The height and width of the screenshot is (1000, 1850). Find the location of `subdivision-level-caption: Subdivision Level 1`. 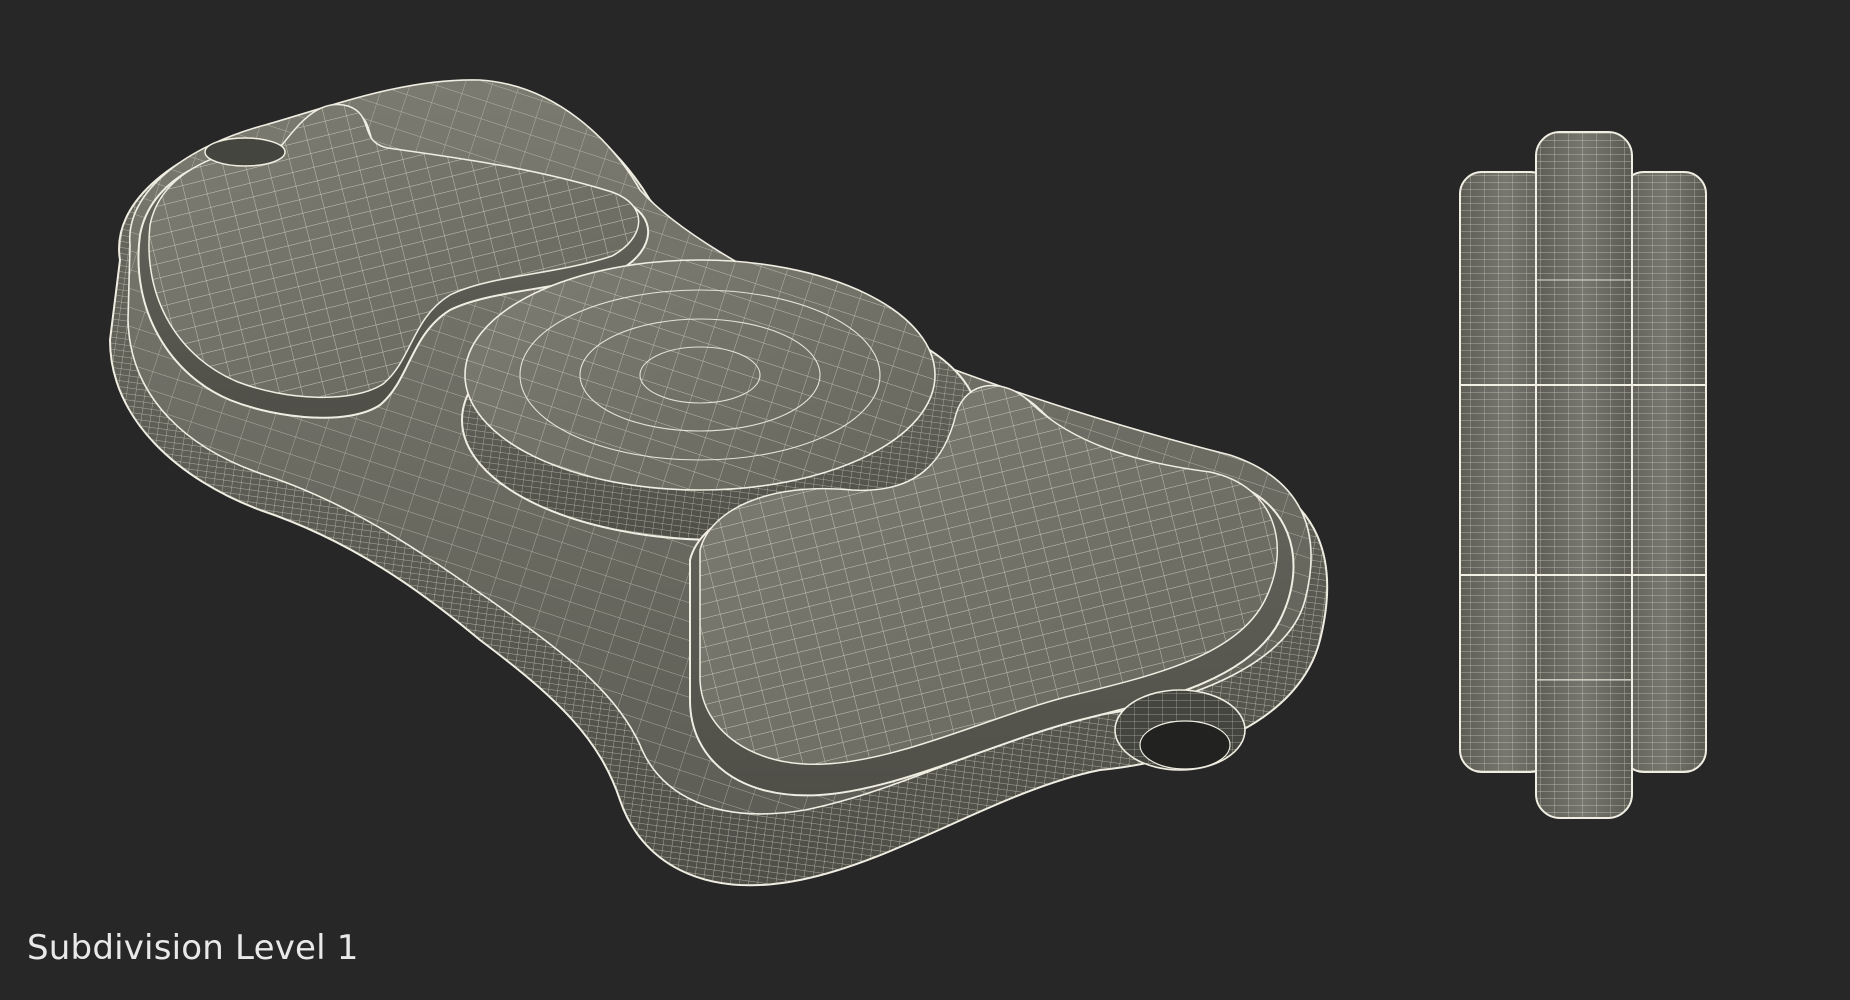

subdivision-level-caption: Subdivision Level 1 is located at coordinates (193, 948).